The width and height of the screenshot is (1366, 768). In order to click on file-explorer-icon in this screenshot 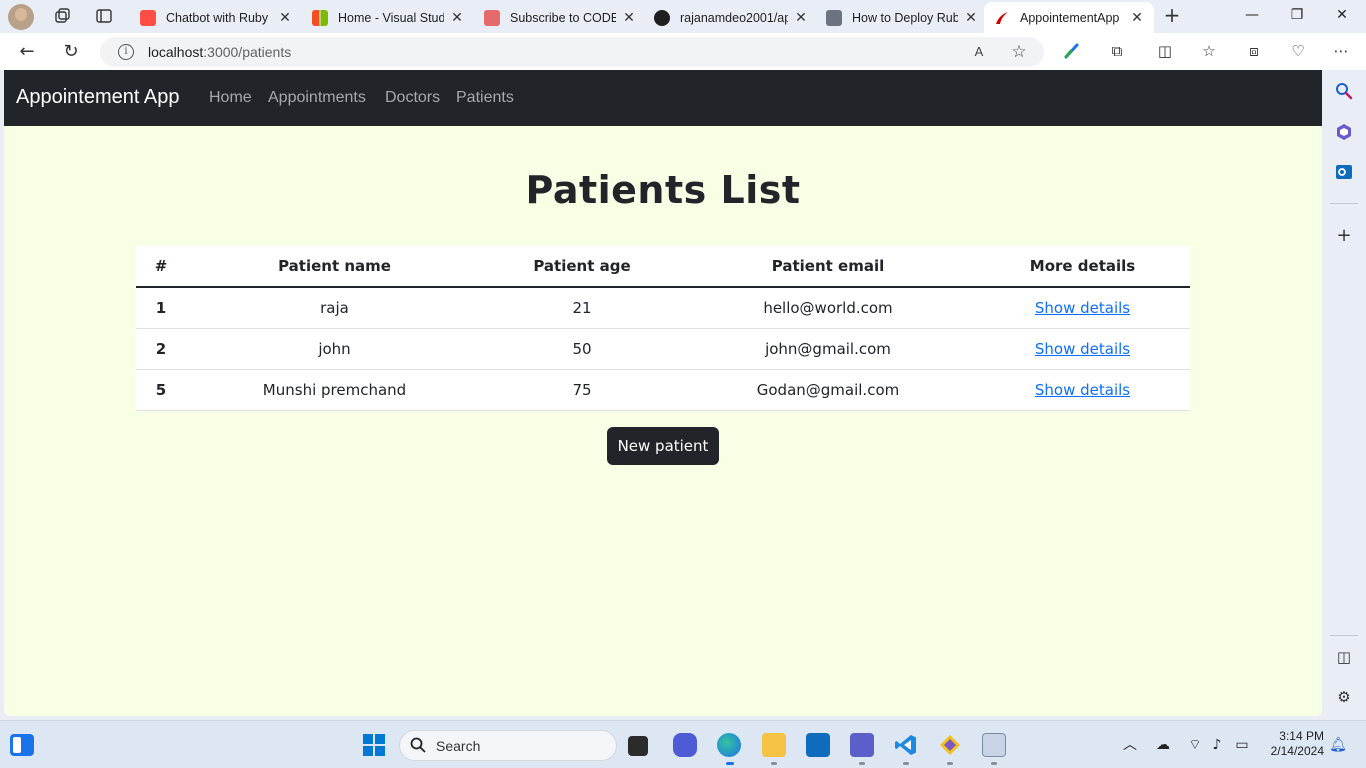, I will do `click(774, 745)`.